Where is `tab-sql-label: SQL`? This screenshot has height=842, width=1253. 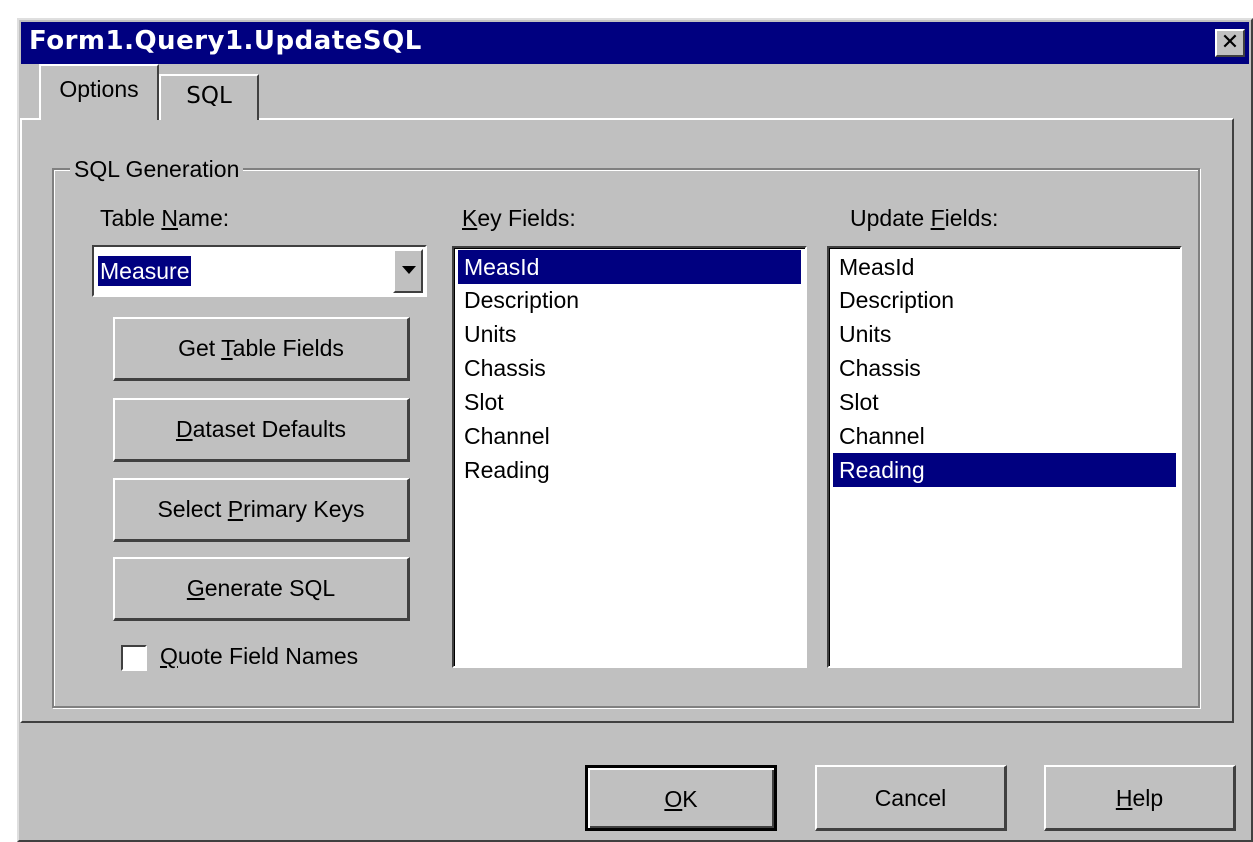 tab-sql-label: SQL is located at coordinates (209, 96).